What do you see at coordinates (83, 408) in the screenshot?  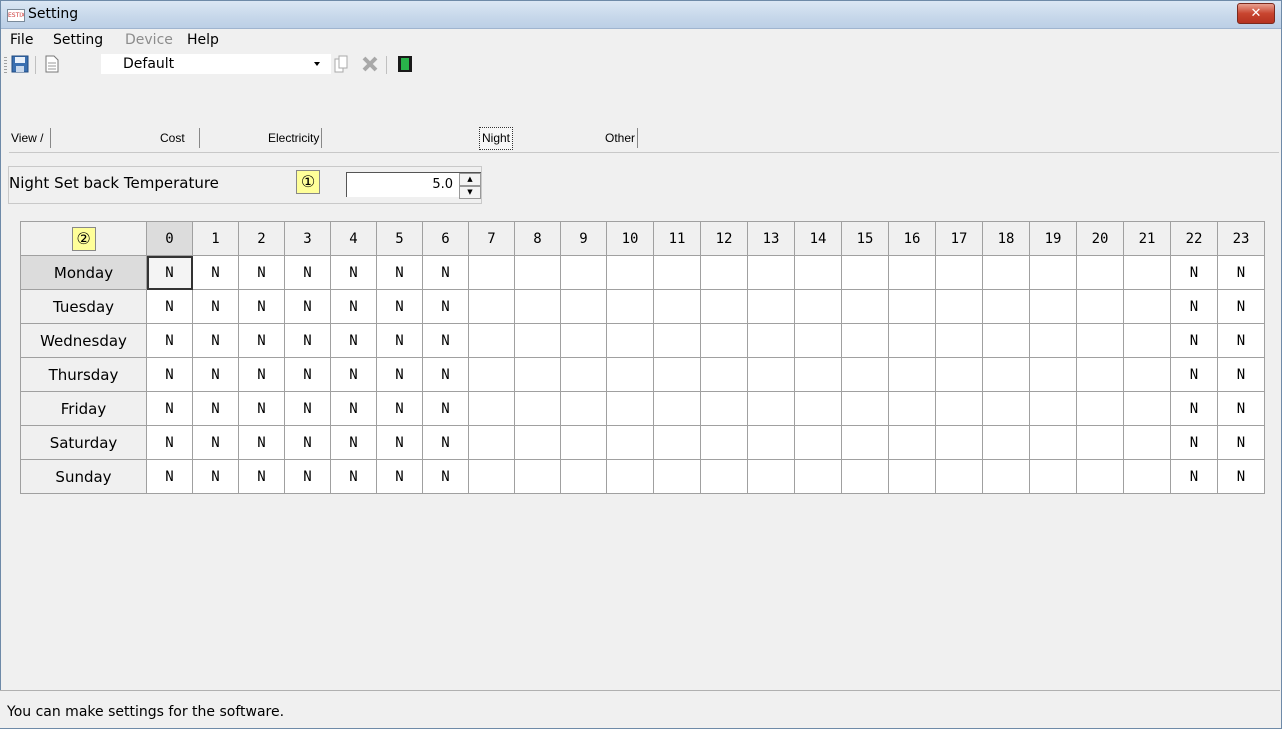 I see `day-header-friday: Friday` at bounding box center [83, 408].